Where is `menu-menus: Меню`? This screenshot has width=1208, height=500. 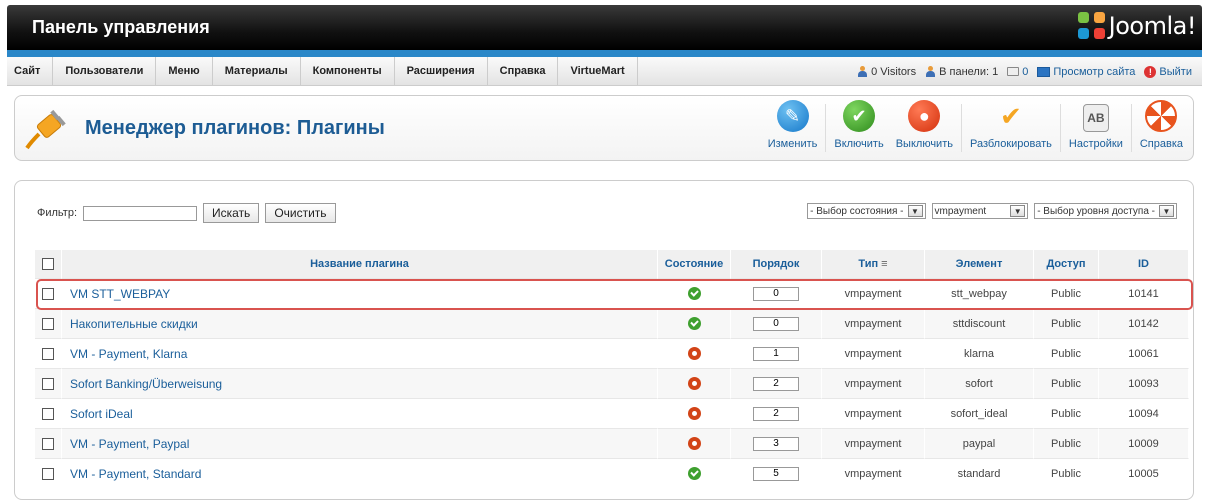
menu-menus: Меню is located at coordinates (184, 71).